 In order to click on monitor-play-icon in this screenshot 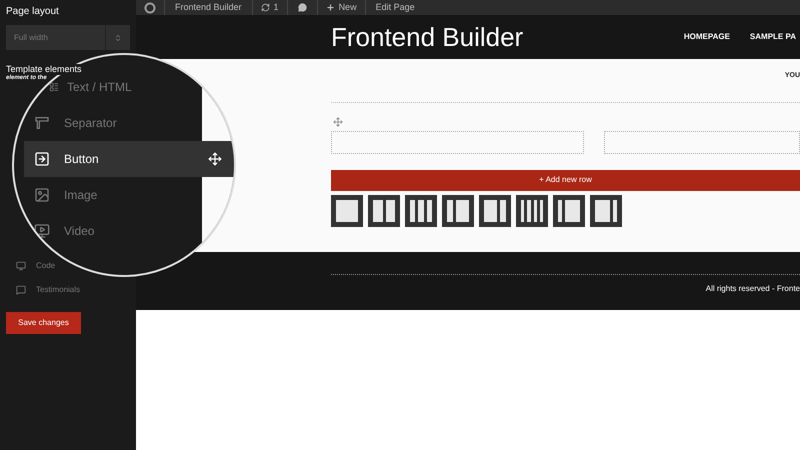, I will do `click(42, 231)`.